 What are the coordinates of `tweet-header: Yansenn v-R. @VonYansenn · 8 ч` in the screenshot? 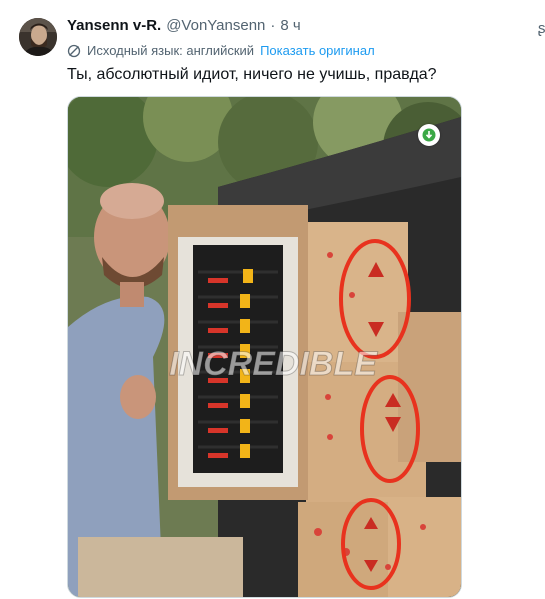 It's located at (184, 25).